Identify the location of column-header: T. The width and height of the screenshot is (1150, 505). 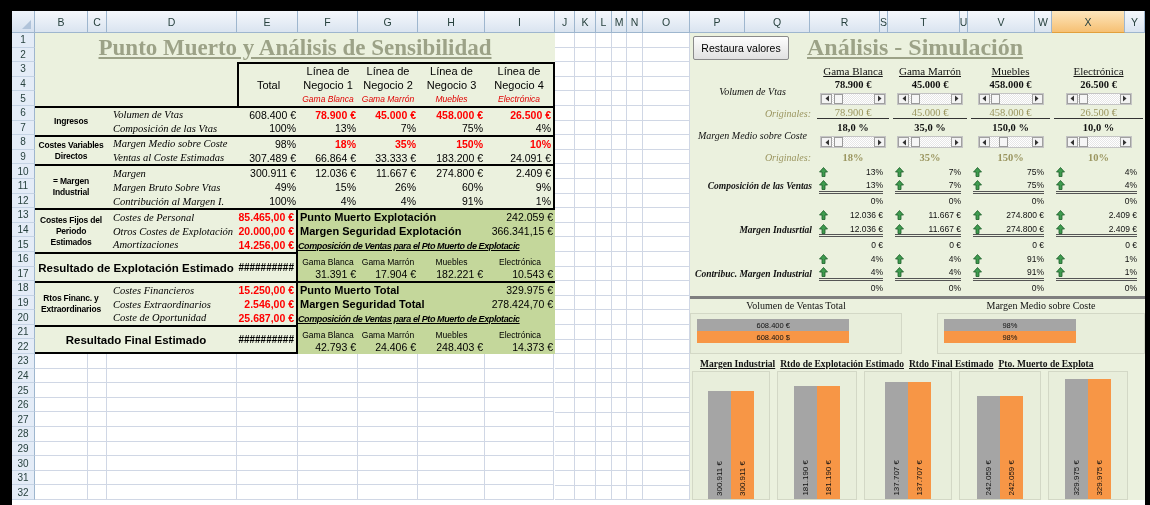
(924, 22).